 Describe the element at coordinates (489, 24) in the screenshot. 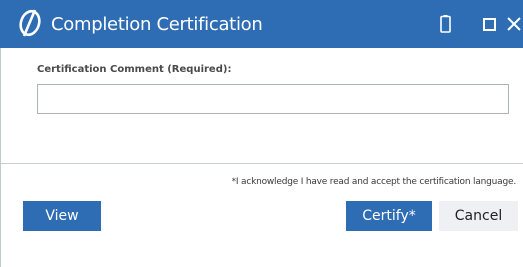

I see `maximize-icon` at that location.